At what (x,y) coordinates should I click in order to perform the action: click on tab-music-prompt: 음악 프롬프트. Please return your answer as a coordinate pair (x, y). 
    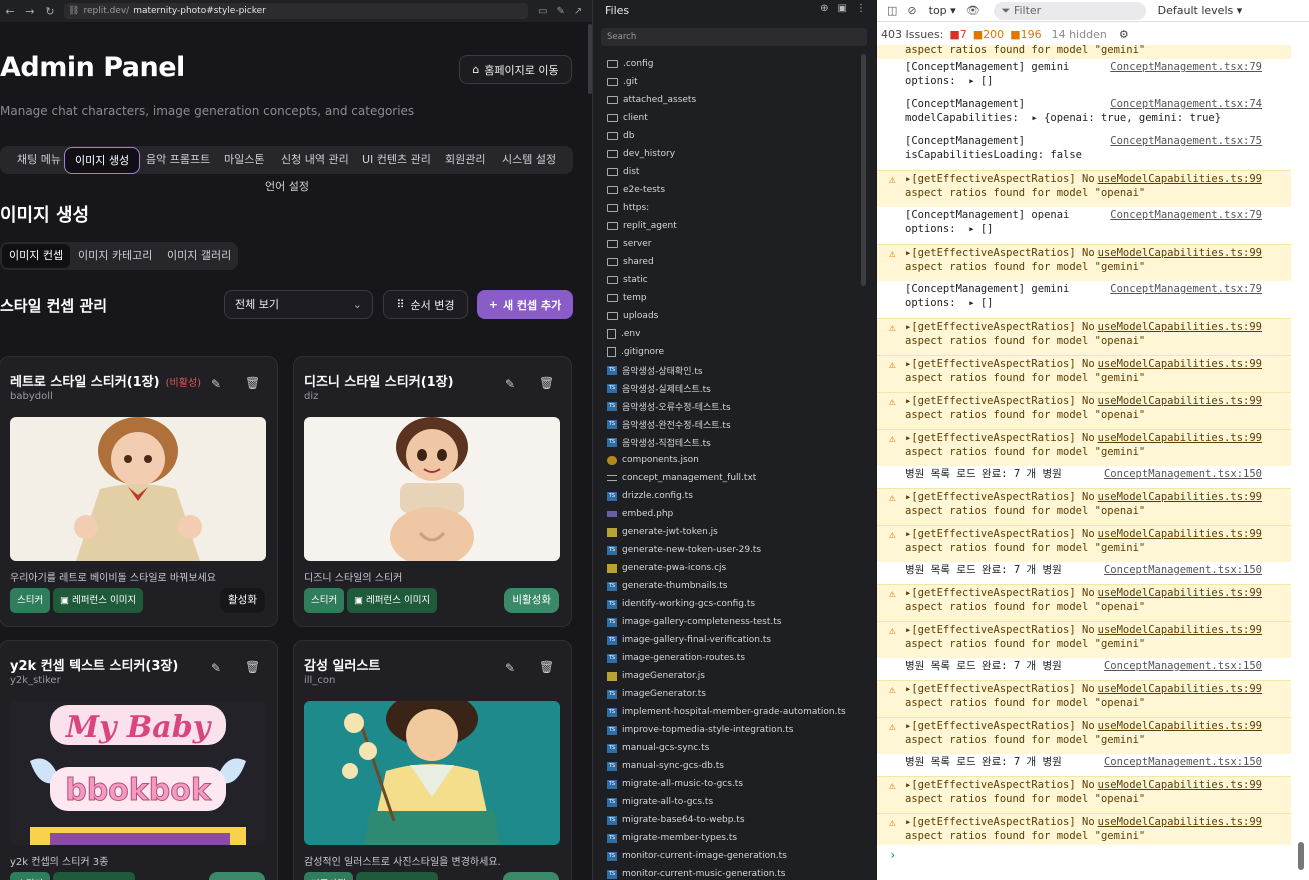
    Looking at the image, I should click on (178, 160).